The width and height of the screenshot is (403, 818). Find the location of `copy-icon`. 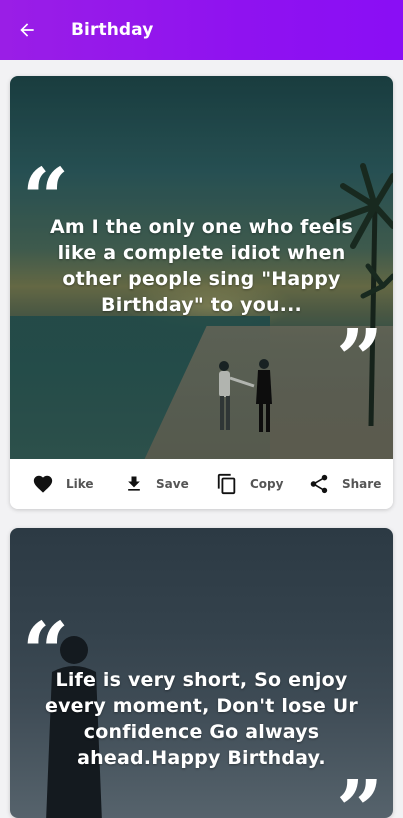

copy-icon is located at coordinates (227, 484).